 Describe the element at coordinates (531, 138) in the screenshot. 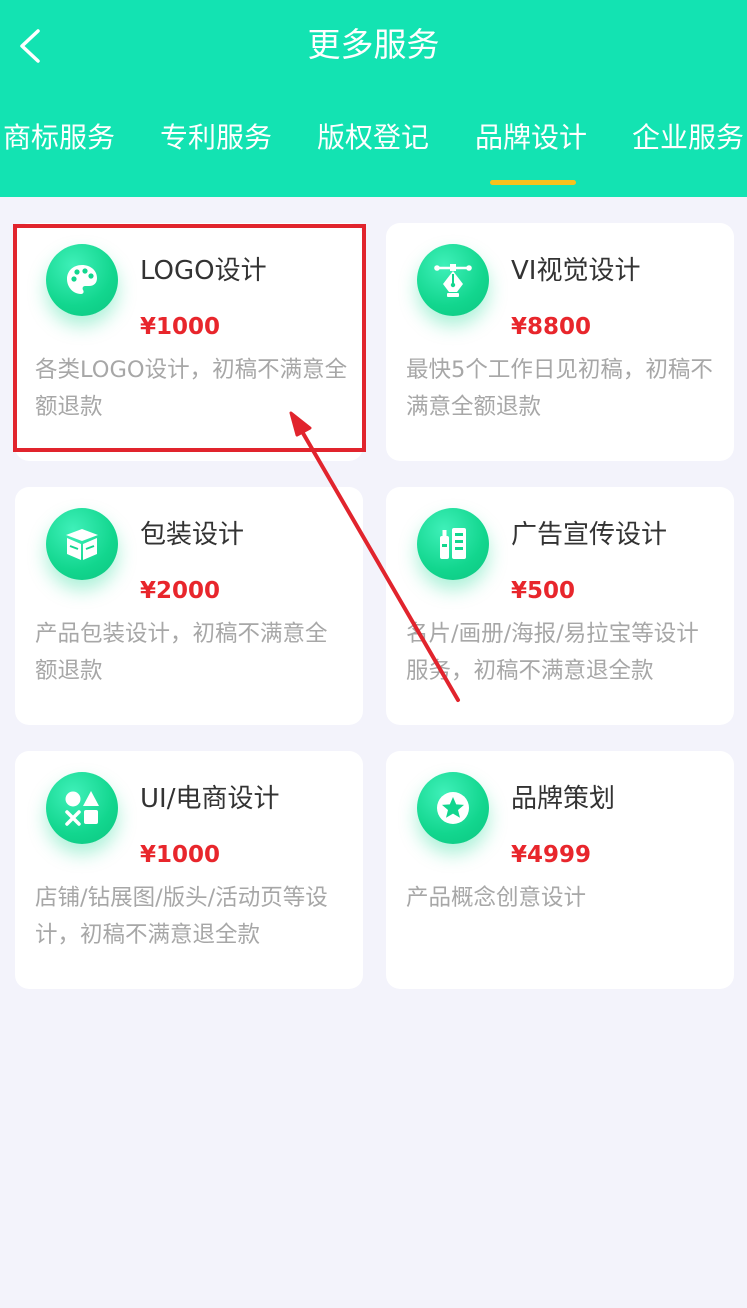

I see `tab-brand-design: 品牌设计` at that location.